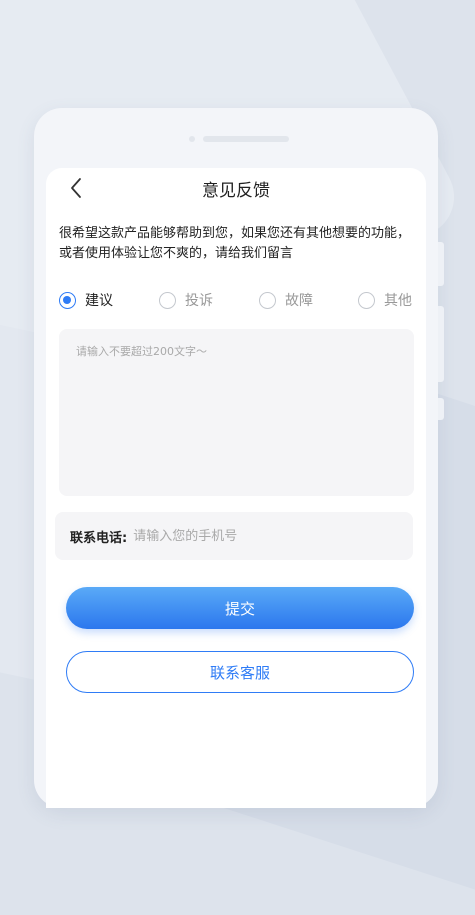 This screenshot has height=915, width=475. What do you see at coordinates (246, 139) in the screenshot?
I see `speaker-slot` at bounding box center [246, 139].